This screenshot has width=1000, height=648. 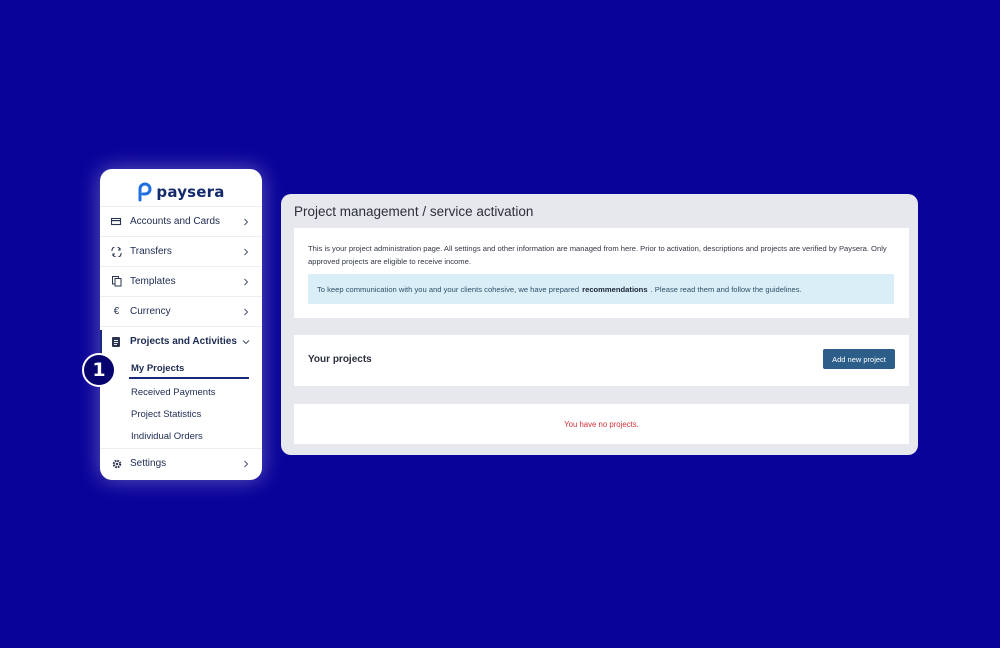 I want to click on euro-icon: €, so click(x=116, y=311).